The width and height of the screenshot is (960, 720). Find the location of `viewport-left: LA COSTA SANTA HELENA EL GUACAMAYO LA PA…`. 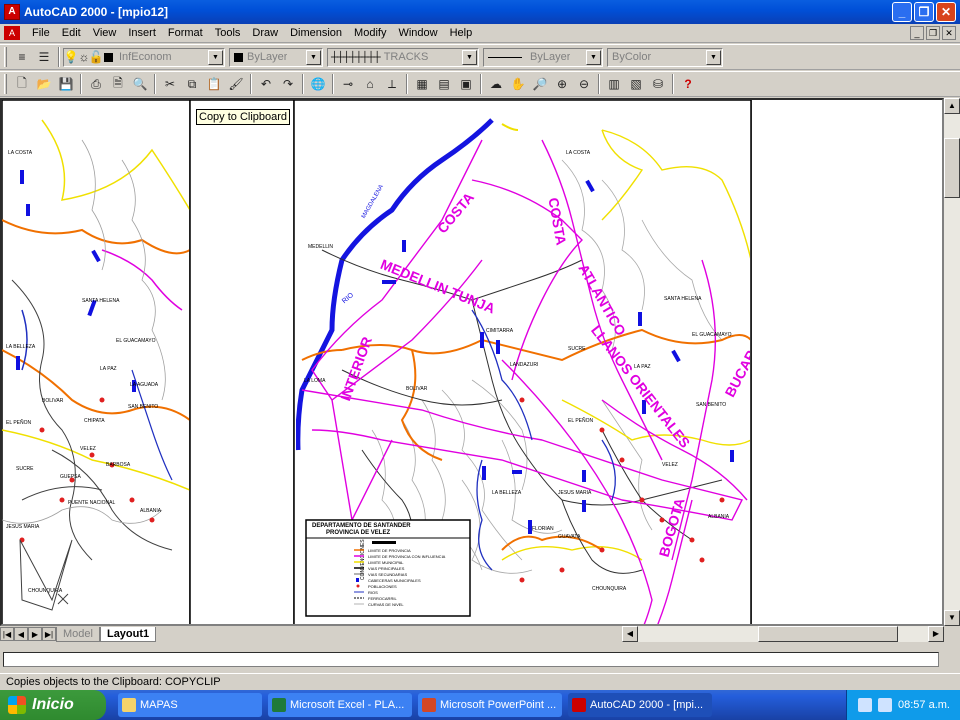

viewport-left: LA COSTA SANTA HELENA EL GUACAMAYO LA PA… is located at coordinates (96, 363).